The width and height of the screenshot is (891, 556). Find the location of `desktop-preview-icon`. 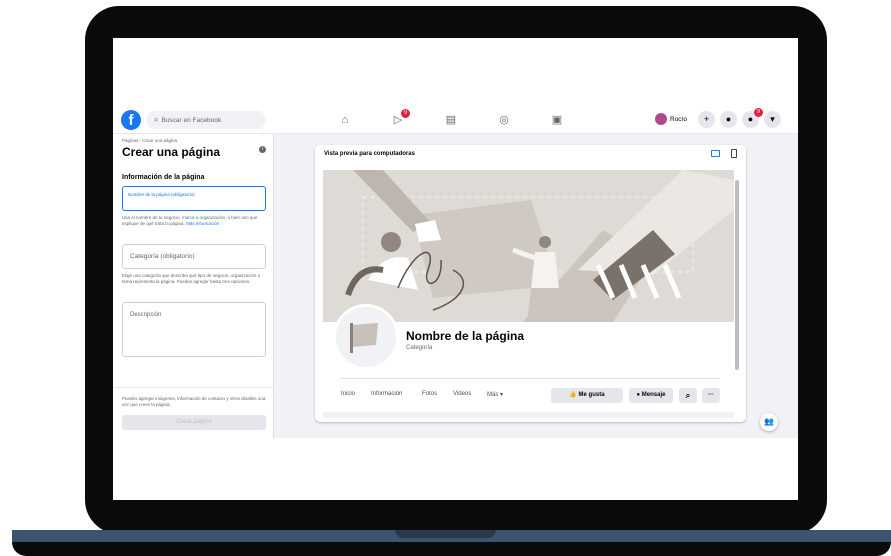

desktop-preview-icon is located at coordinates (715, 153).